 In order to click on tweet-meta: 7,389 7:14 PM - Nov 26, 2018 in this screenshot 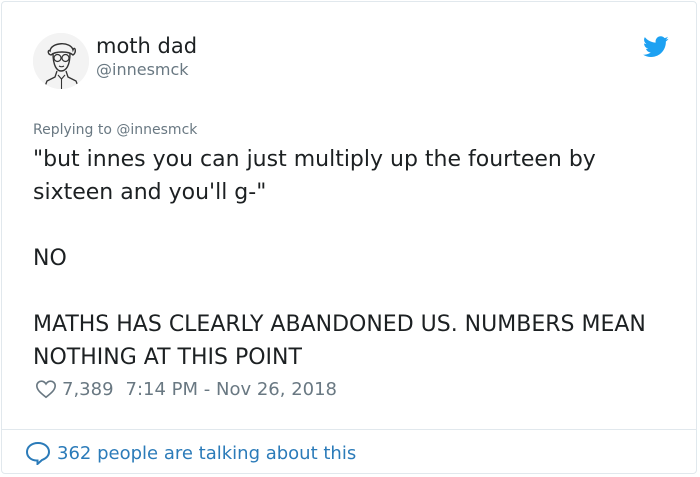, I will do `click(186, 389)`.